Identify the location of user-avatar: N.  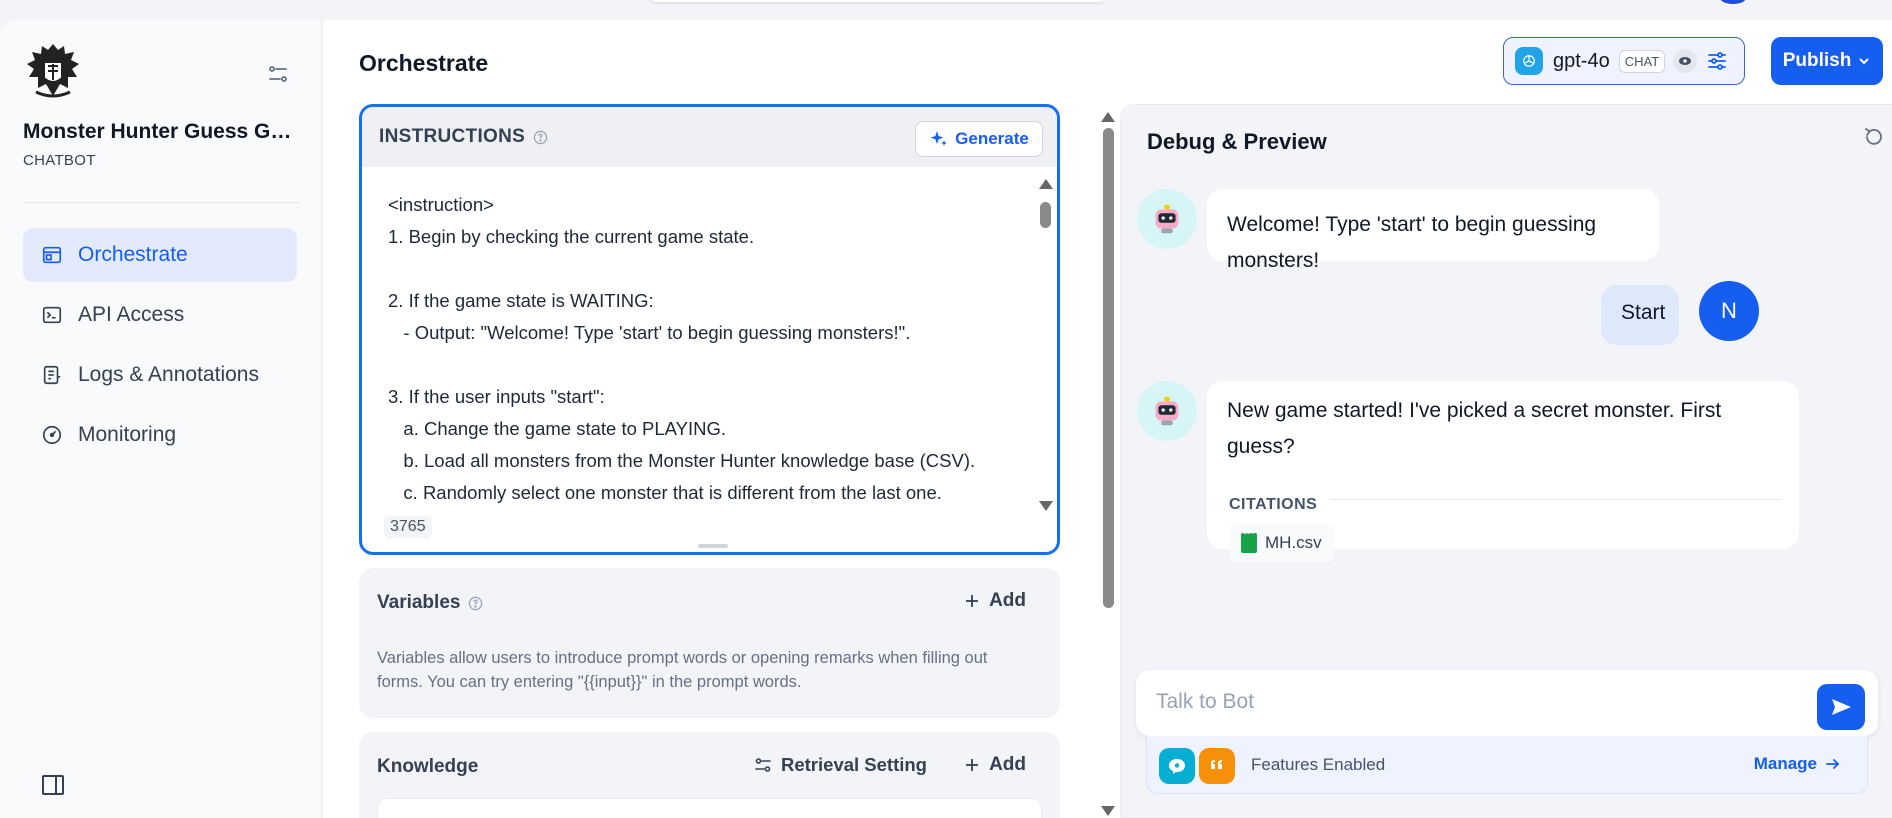
(1729, 311).